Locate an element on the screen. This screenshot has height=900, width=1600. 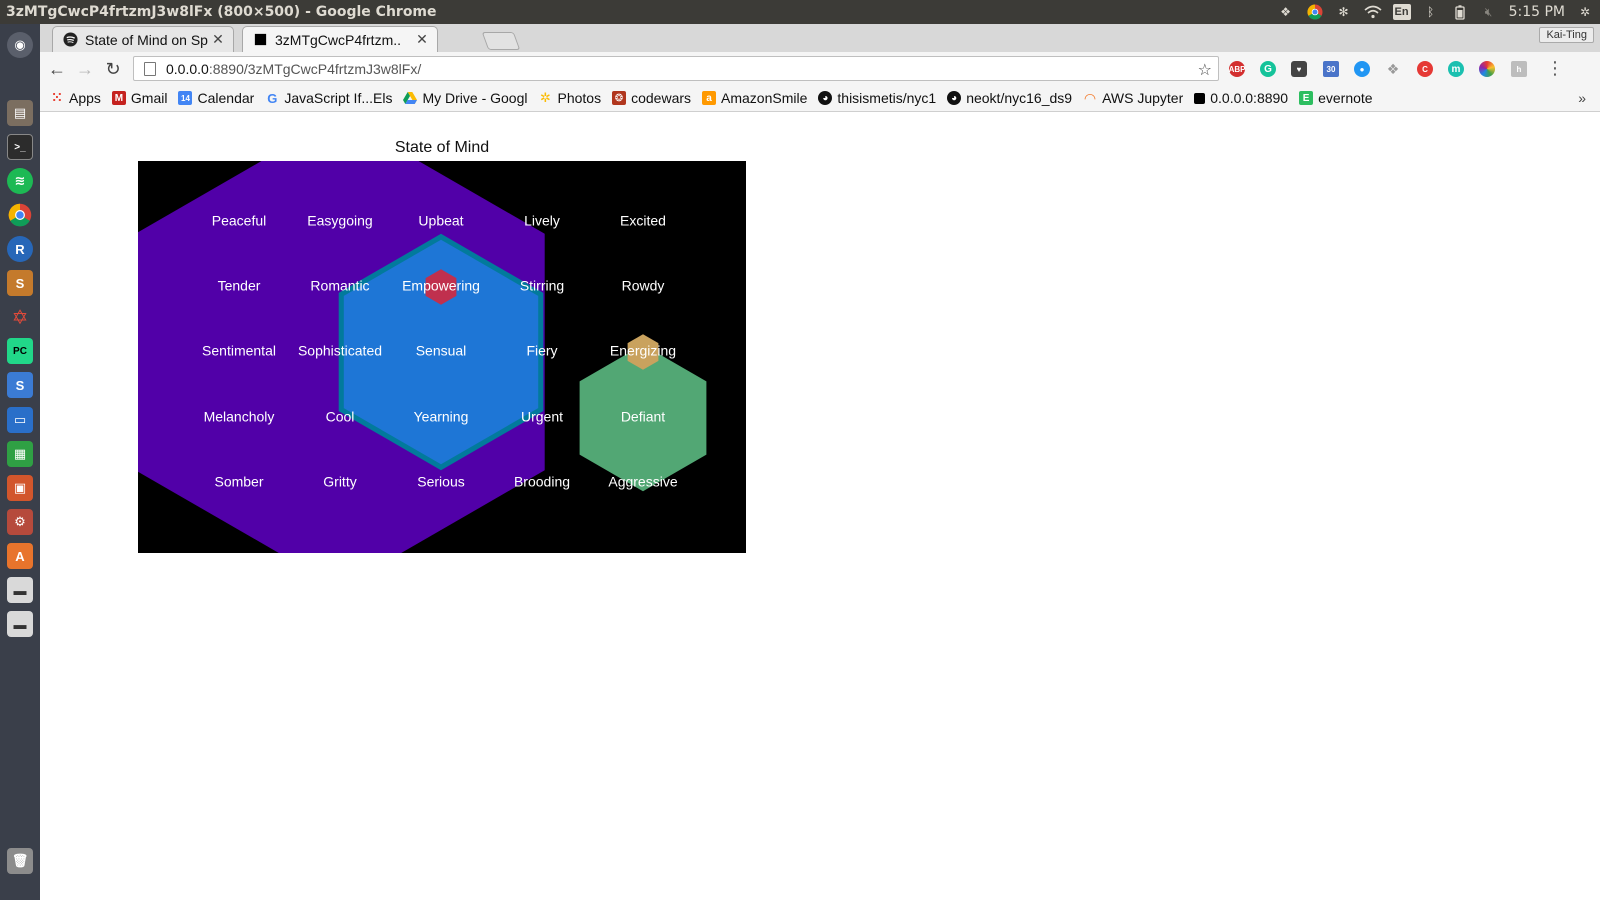
bookmark-localhost: 0.0.0.0:8890 is located at coordinates (1241, 98).